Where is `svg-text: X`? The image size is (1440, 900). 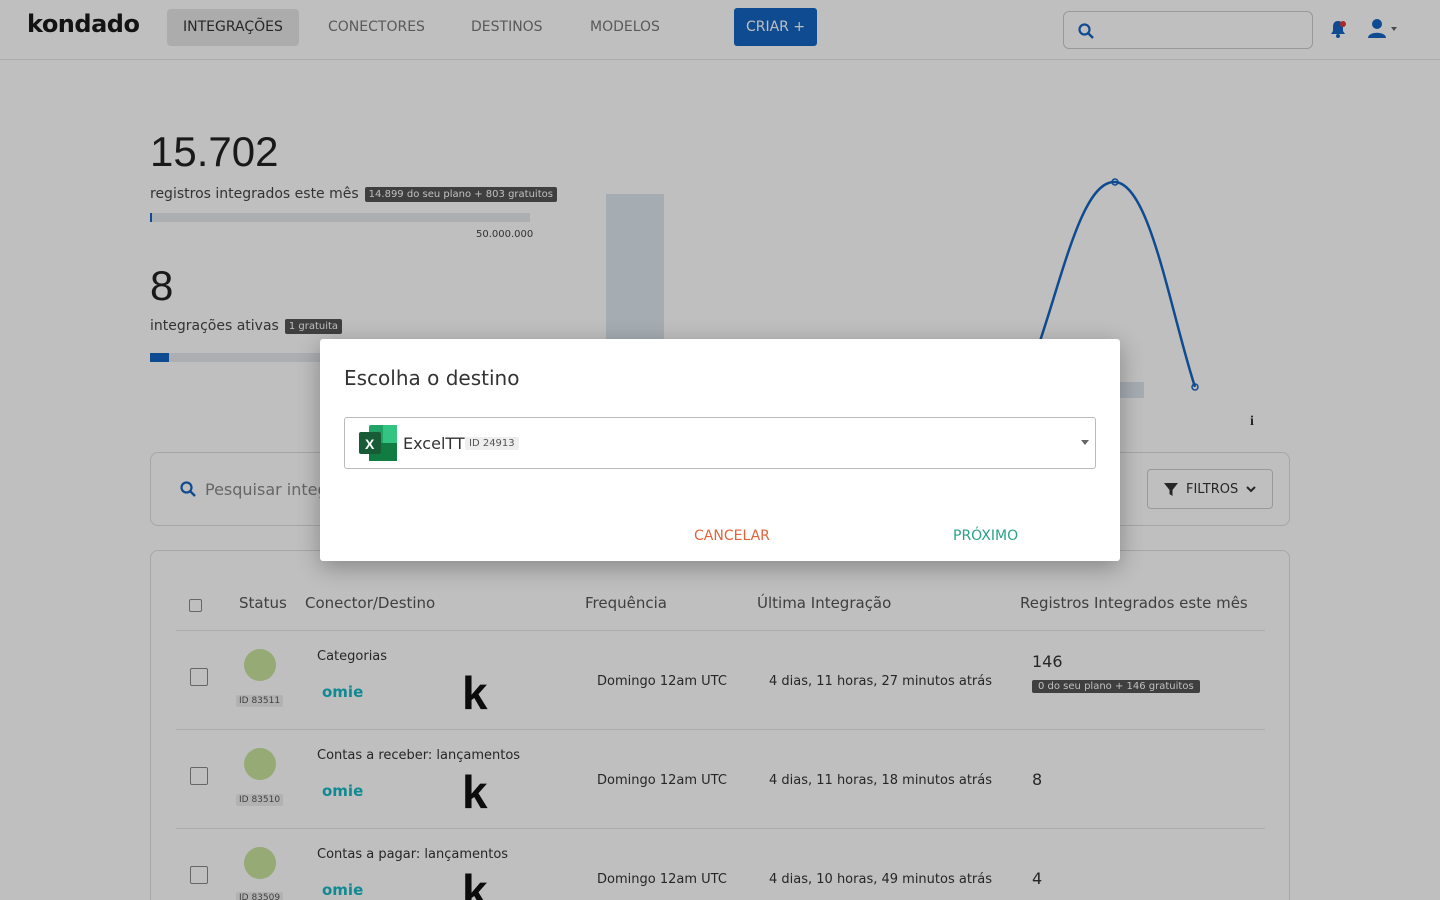 svg-text: X is located at coordinates (370, 444).